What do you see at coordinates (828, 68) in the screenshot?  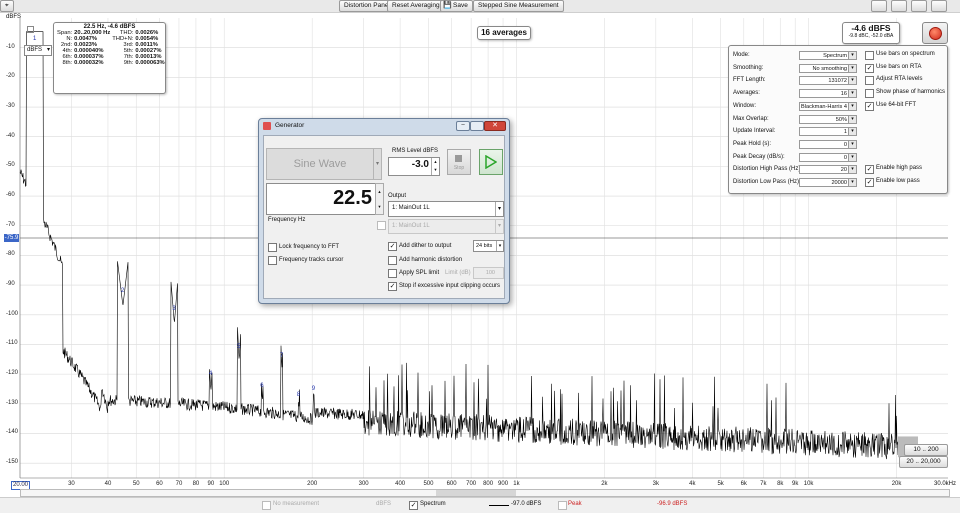 I see `control-select: No smoothing ▾` at bounding box center [828, 68].